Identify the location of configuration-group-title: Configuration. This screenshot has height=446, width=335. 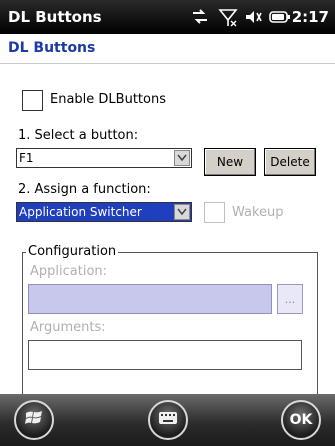
(72, 251).